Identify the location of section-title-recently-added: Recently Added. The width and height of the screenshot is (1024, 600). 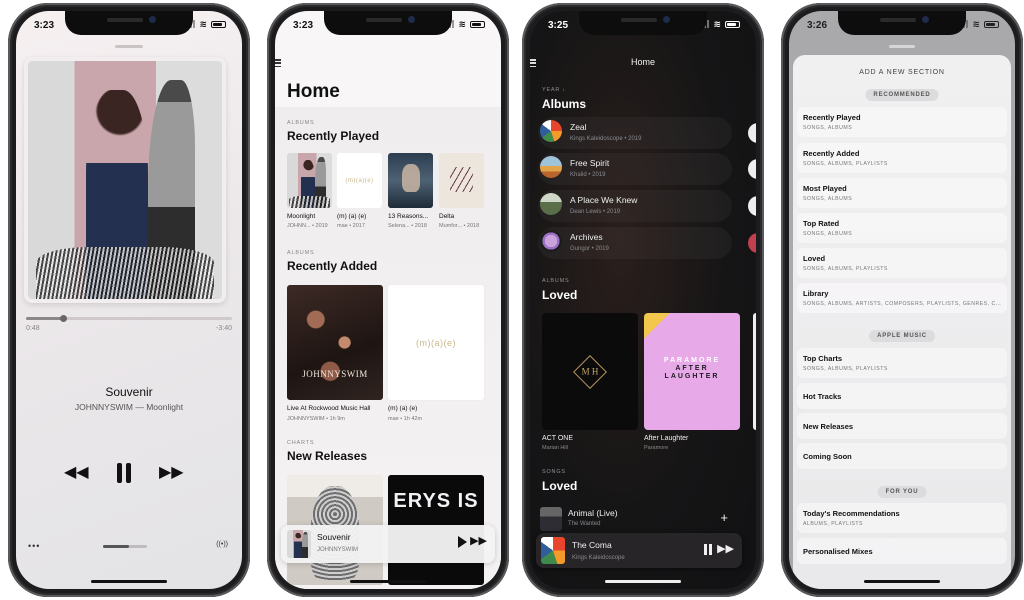
(332, 266).